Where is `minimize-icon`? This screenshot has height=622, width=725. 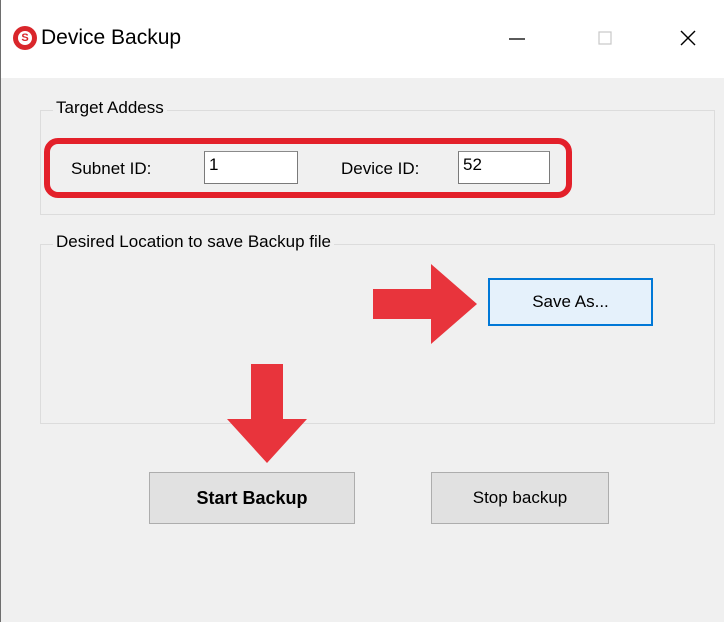
minimize-icon is located at coordinates (517, 39).